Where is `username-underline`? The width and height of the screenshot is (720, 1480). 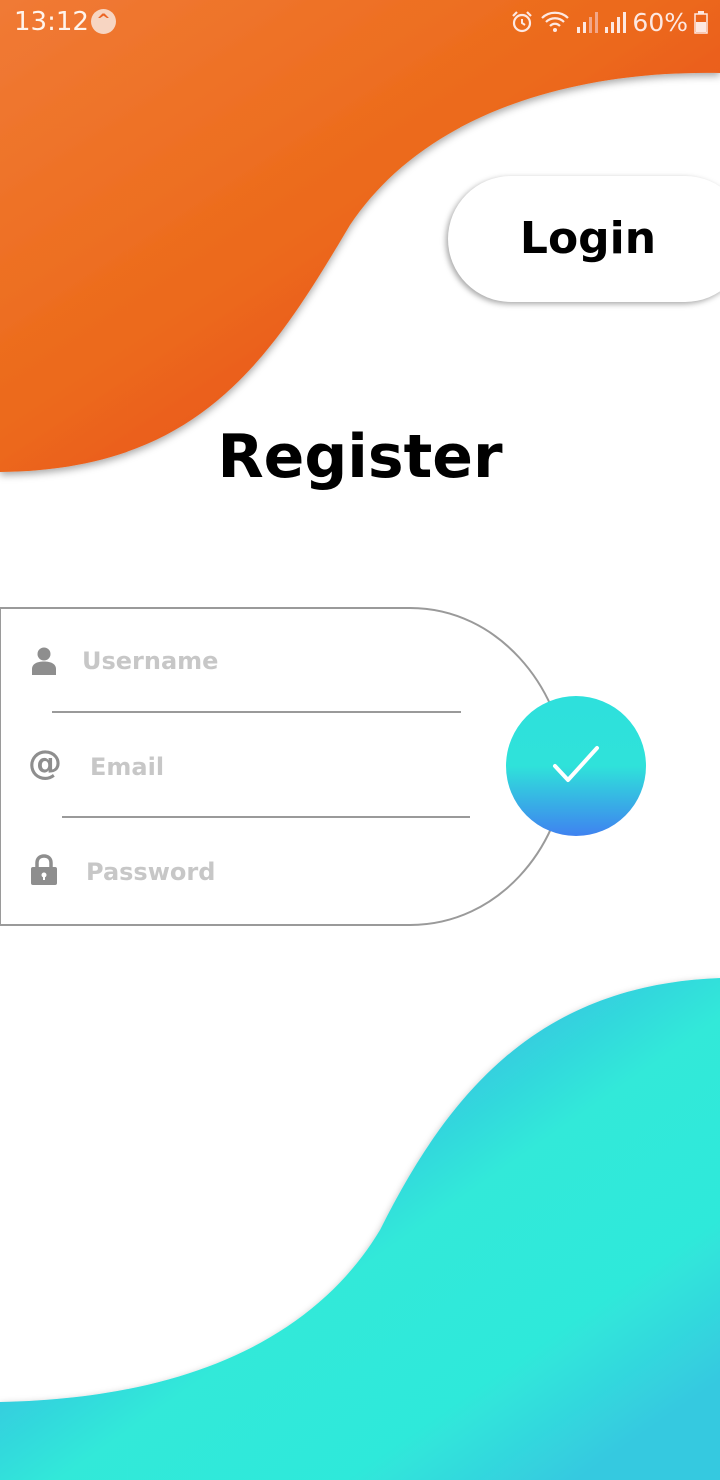 username-underline is located at coordinates (256, 712).